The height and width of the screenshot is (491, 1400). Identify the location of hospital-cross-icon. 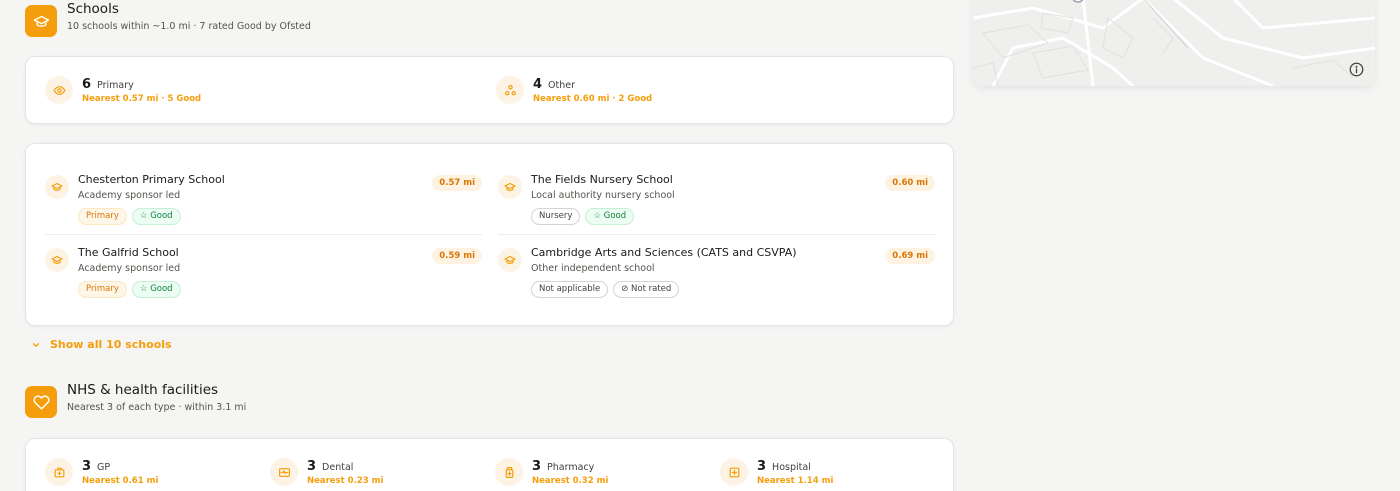
(734, 472).